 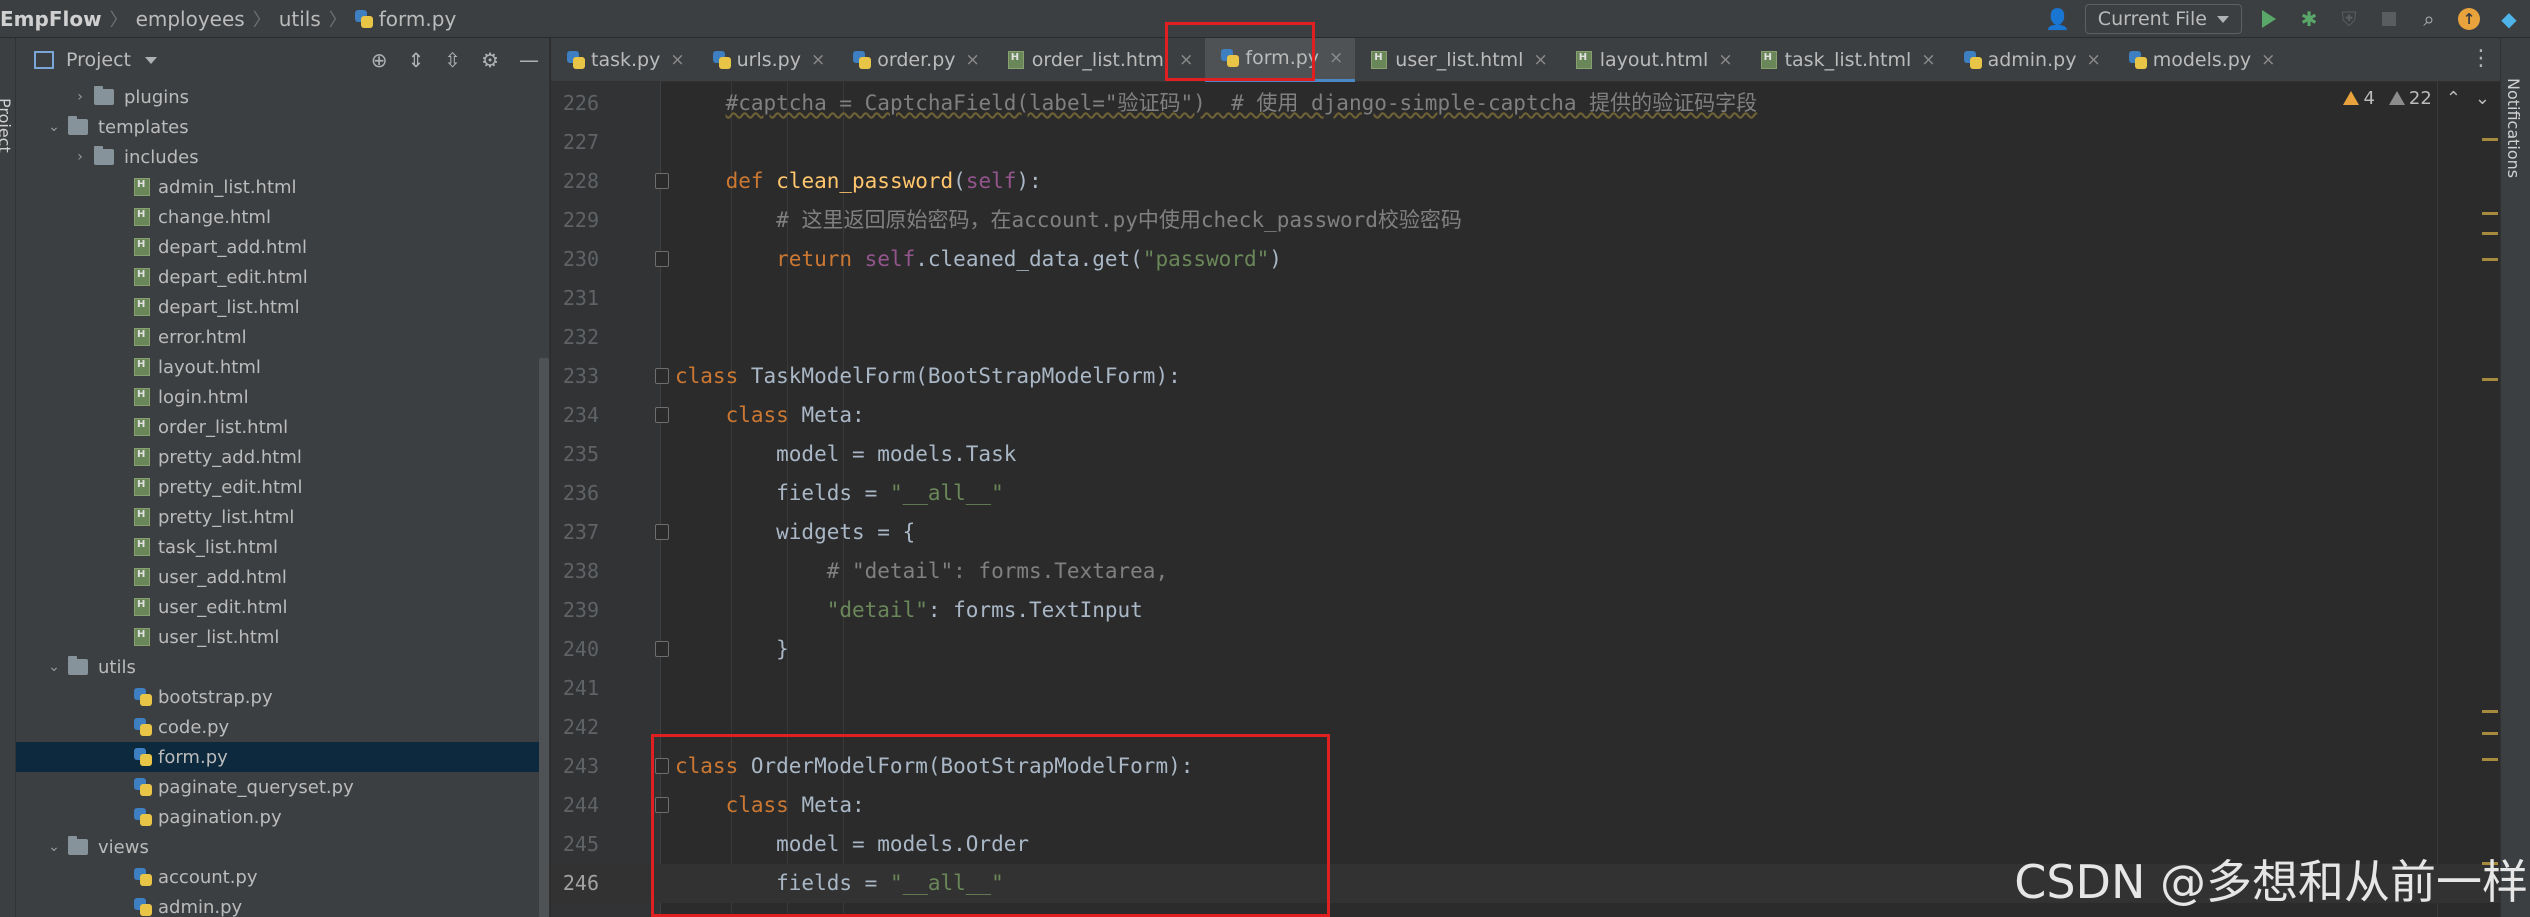 What do you see at coordinates (1525, 181) in the screenshot?
I see `code-line: 228 def clean_password(self):` at bounding box center [1525, 181].